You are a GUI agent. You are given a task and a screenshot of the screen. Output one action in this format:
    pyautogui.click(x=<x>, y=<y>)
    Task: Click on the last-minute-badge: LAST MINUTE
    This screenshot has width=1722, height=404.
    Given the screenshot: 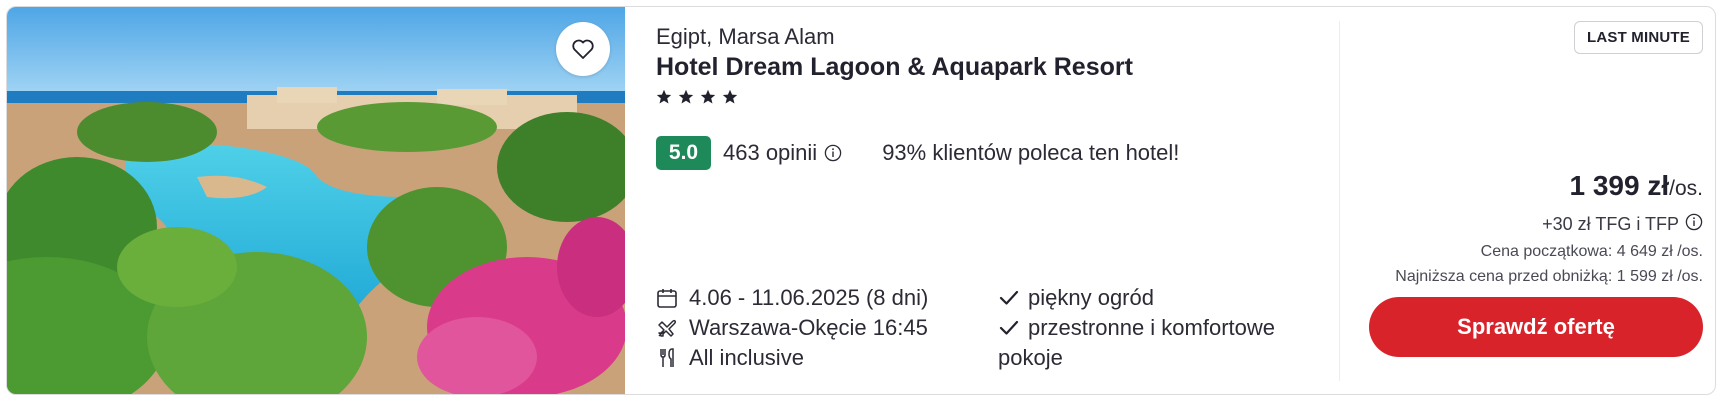 What is the action you would take?
    pyautogui.click(x=1638, y=37)
    